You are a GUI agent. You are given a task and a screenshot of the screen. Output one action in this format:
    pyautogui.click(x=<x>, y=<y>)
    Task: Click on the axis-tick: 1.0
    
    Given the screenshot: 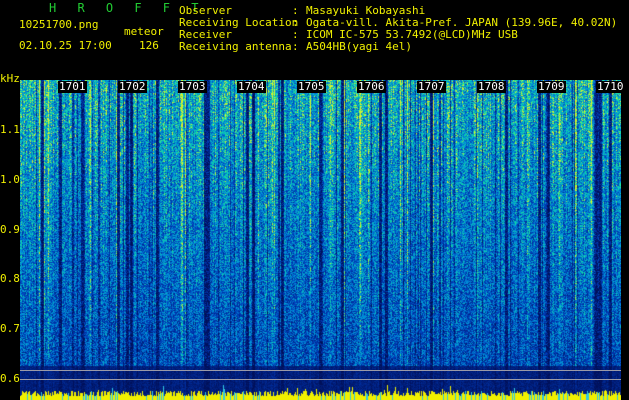 What is the action you would take?
    pyautogui.click(x=10, y=179)
    